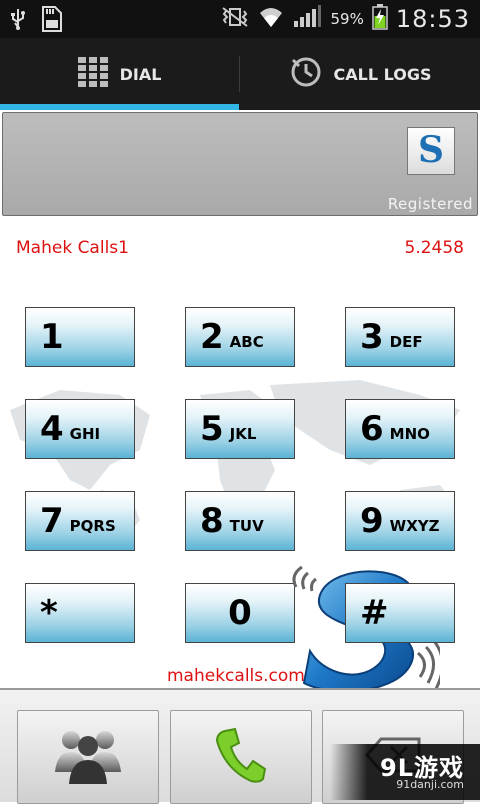 The height and width of the screenshot is (804, 480). What do you see at coordinates (51, 21) in the screenshot?
I see `sd-card-icon` at bounding box center [51, 21].